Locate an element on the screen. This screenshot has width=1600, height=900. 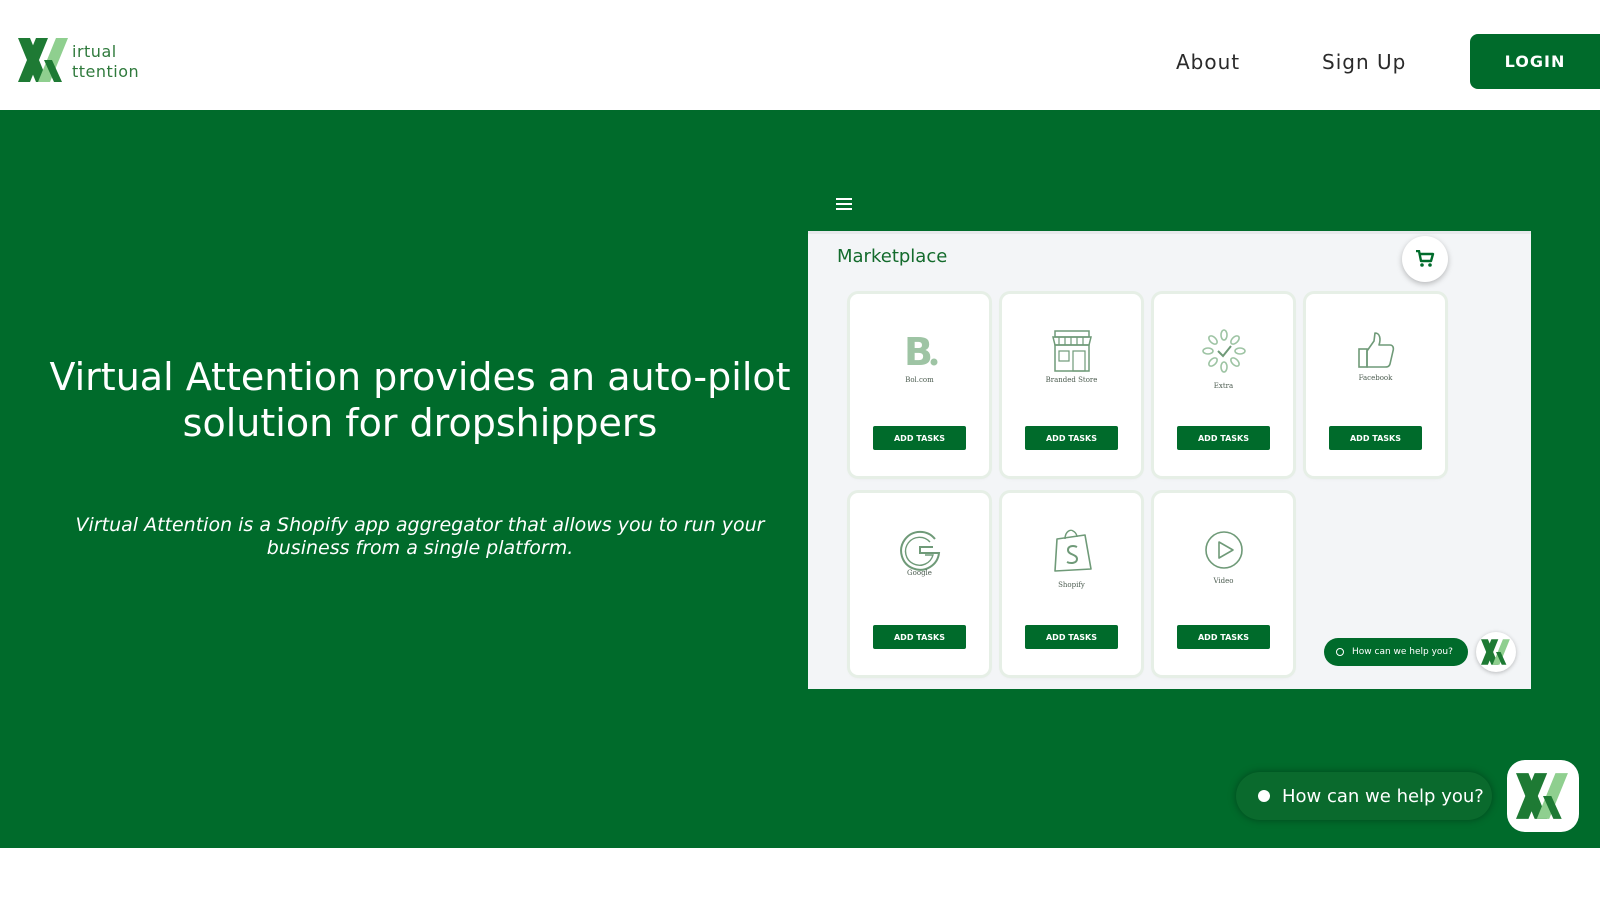
mockup-chat-avatar is located at coordinates (1496, 652).